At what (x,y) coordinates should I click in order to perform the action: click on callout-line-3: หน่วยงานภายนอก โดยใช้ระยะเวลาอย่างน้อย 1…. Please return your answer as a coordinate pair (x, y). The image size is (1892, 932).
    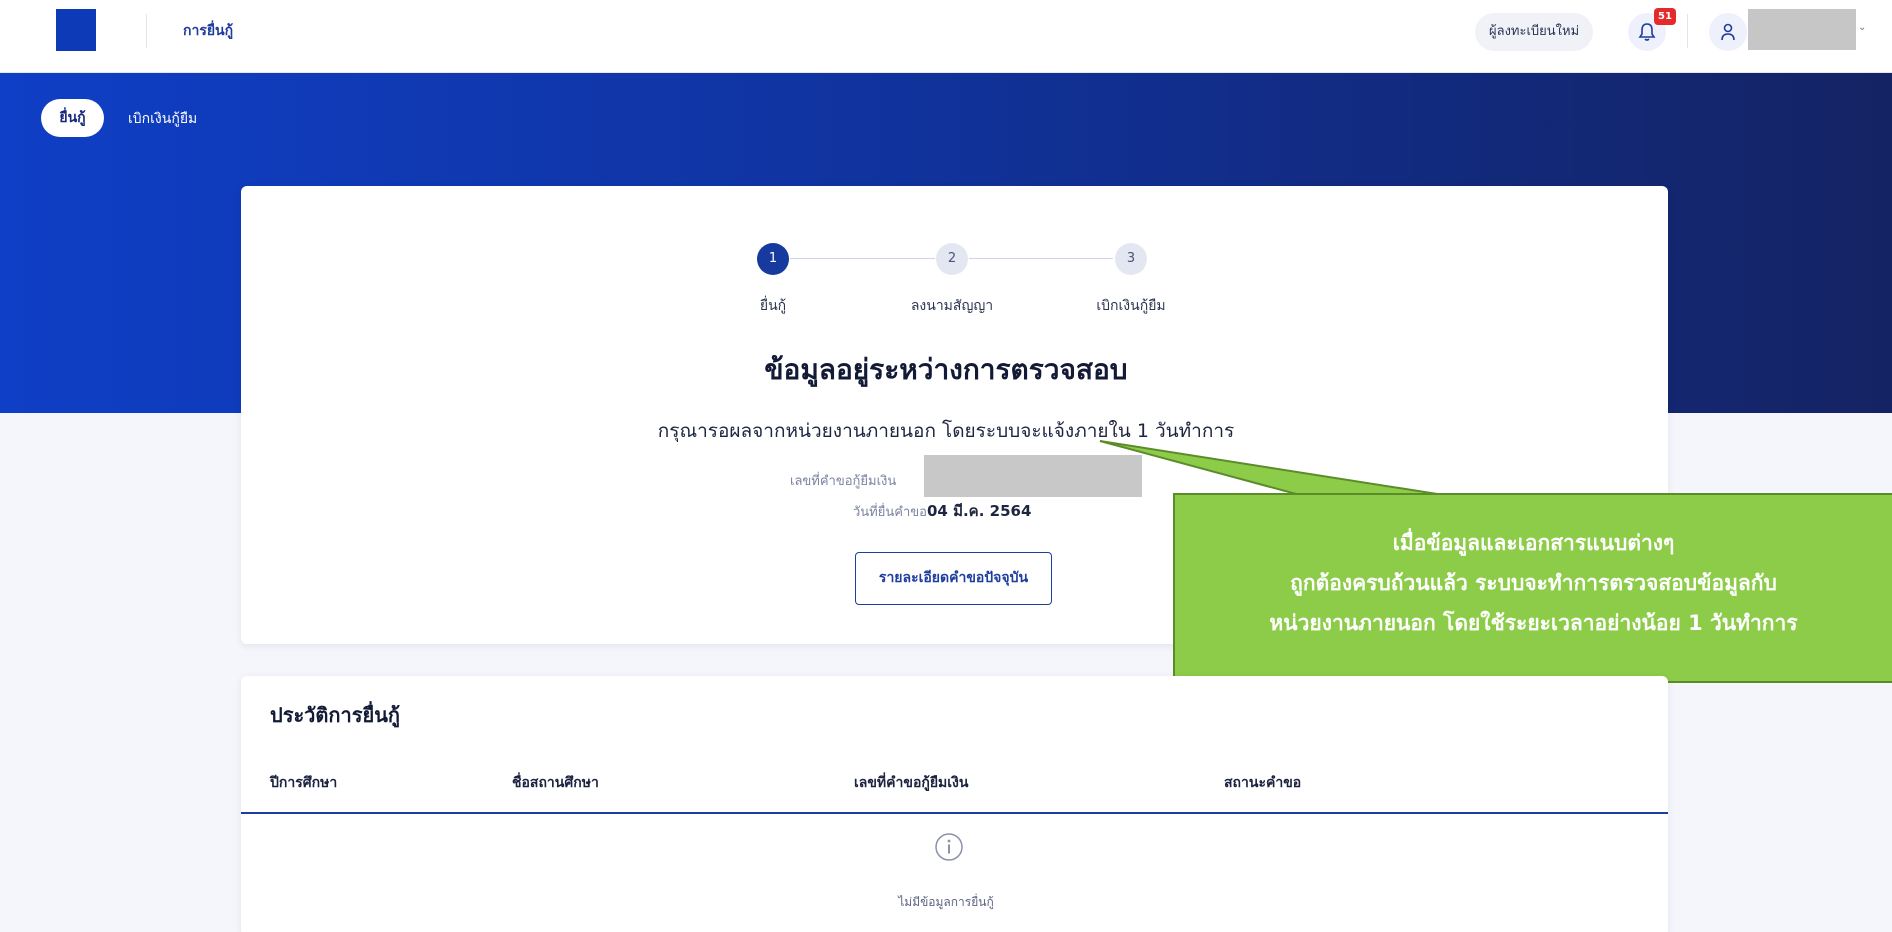
    Looking at the image, I should click on (1533, 623).